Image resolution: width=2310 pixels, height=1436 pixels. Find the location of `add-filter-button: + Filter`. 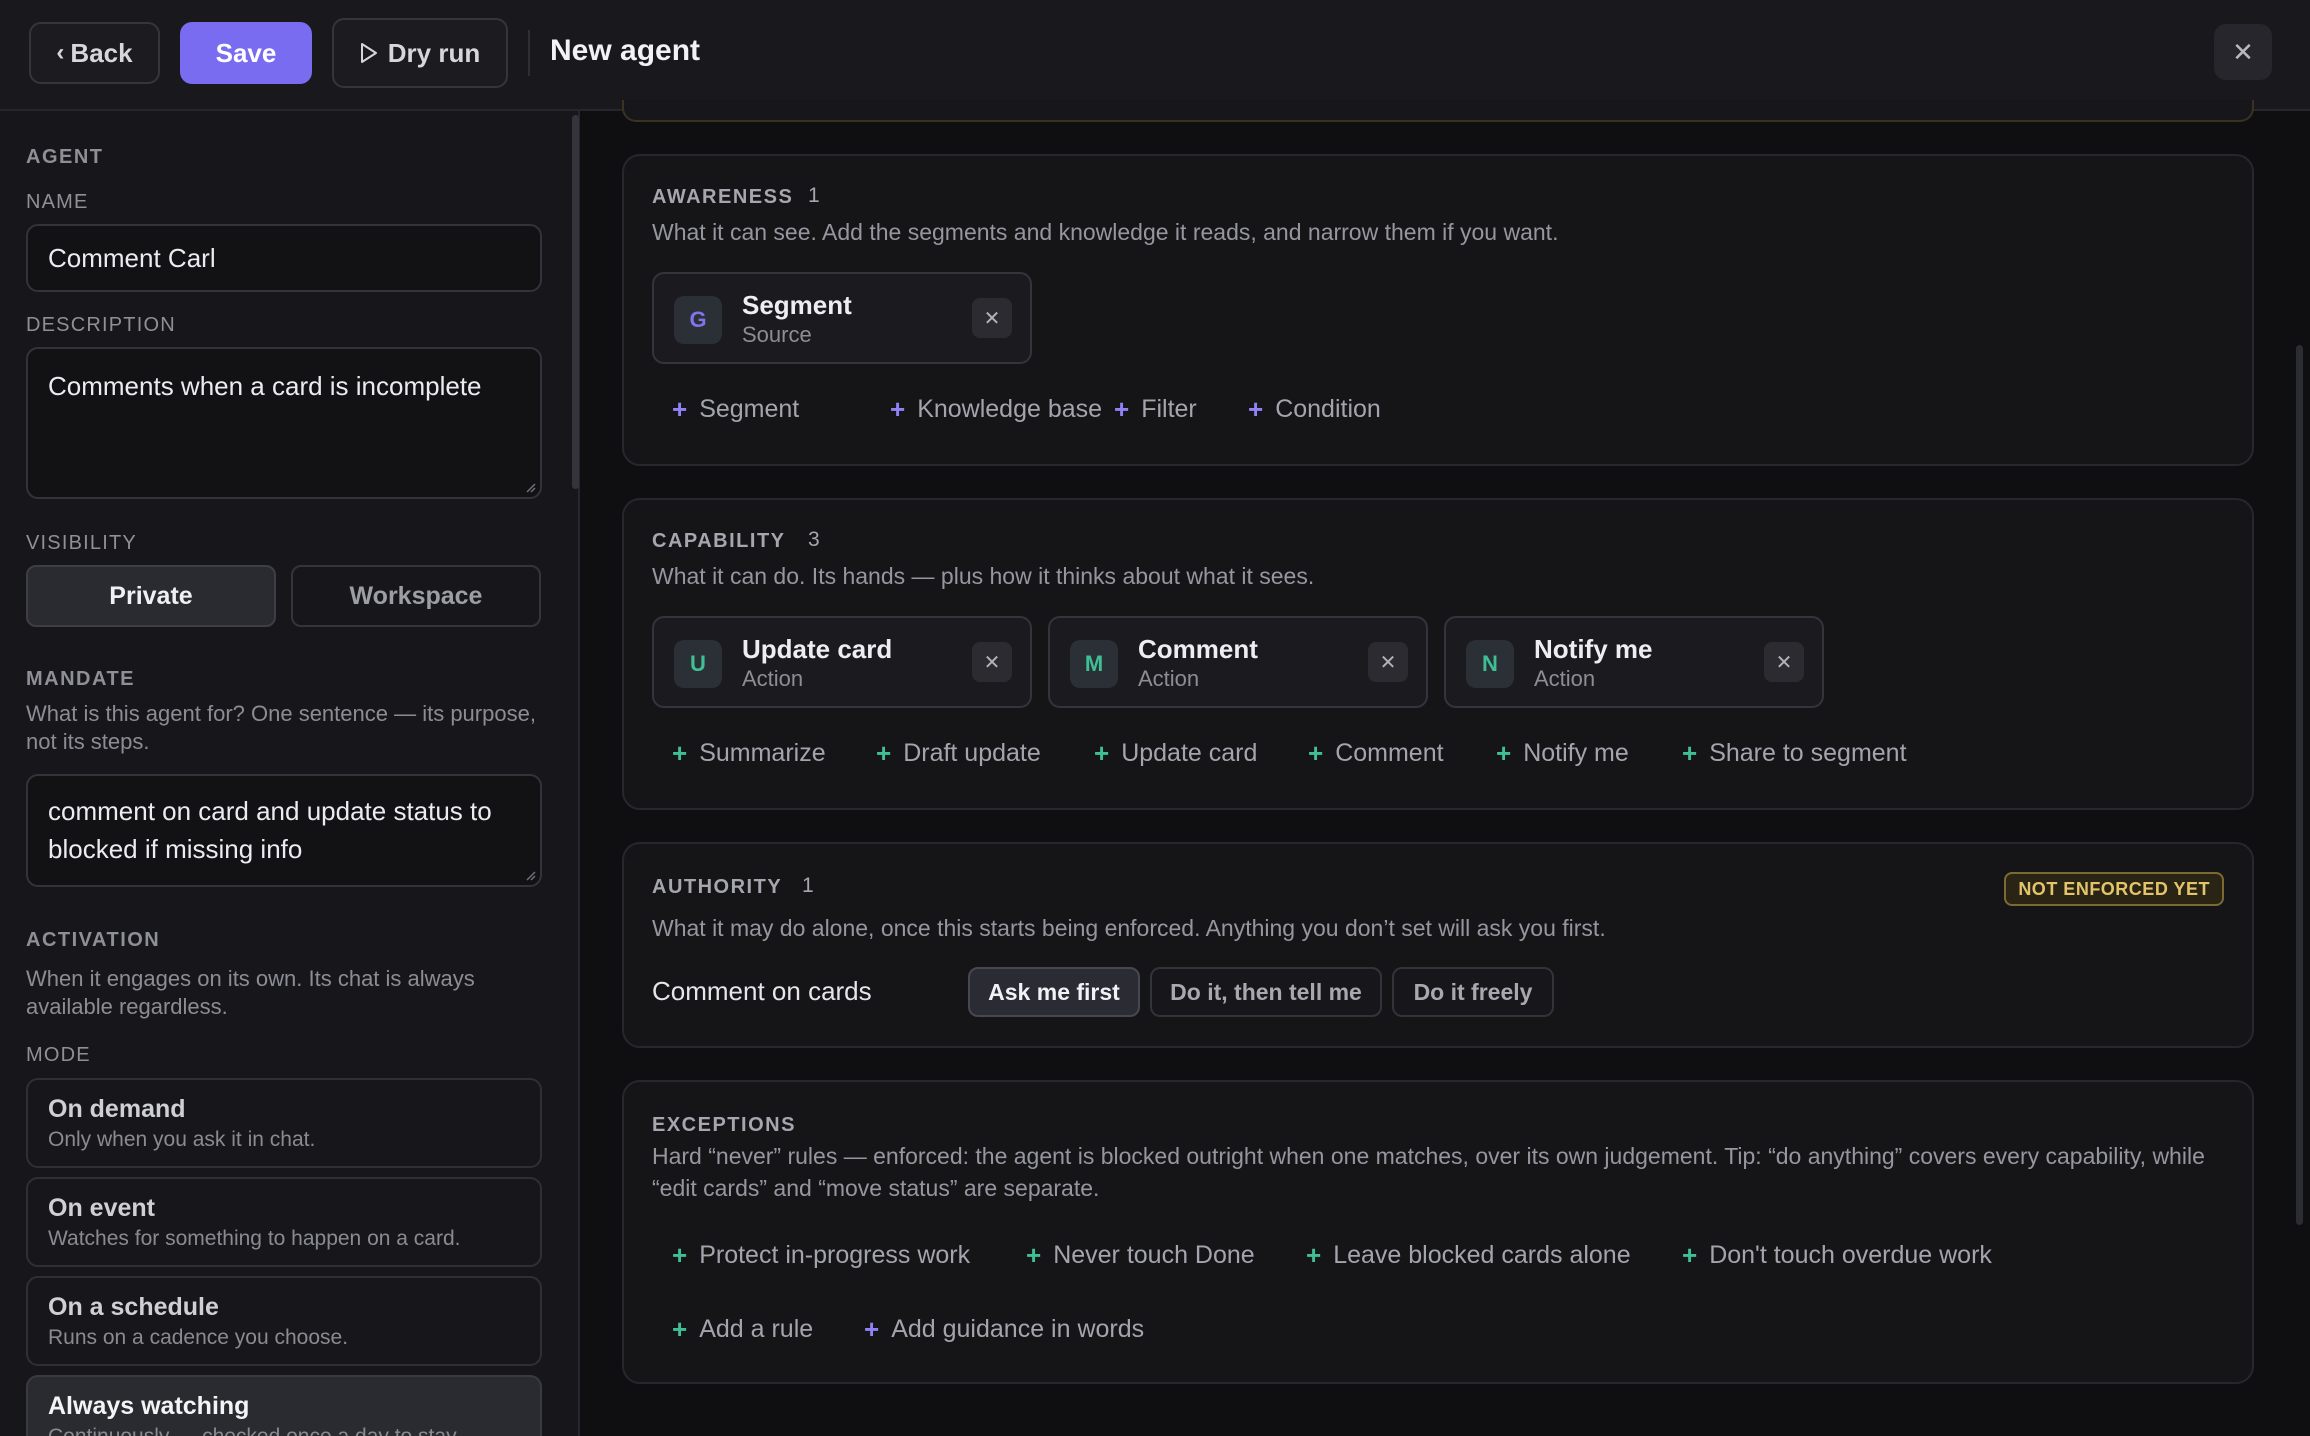

add-filter-button: + Filter is located at coordinates (1155, 409).